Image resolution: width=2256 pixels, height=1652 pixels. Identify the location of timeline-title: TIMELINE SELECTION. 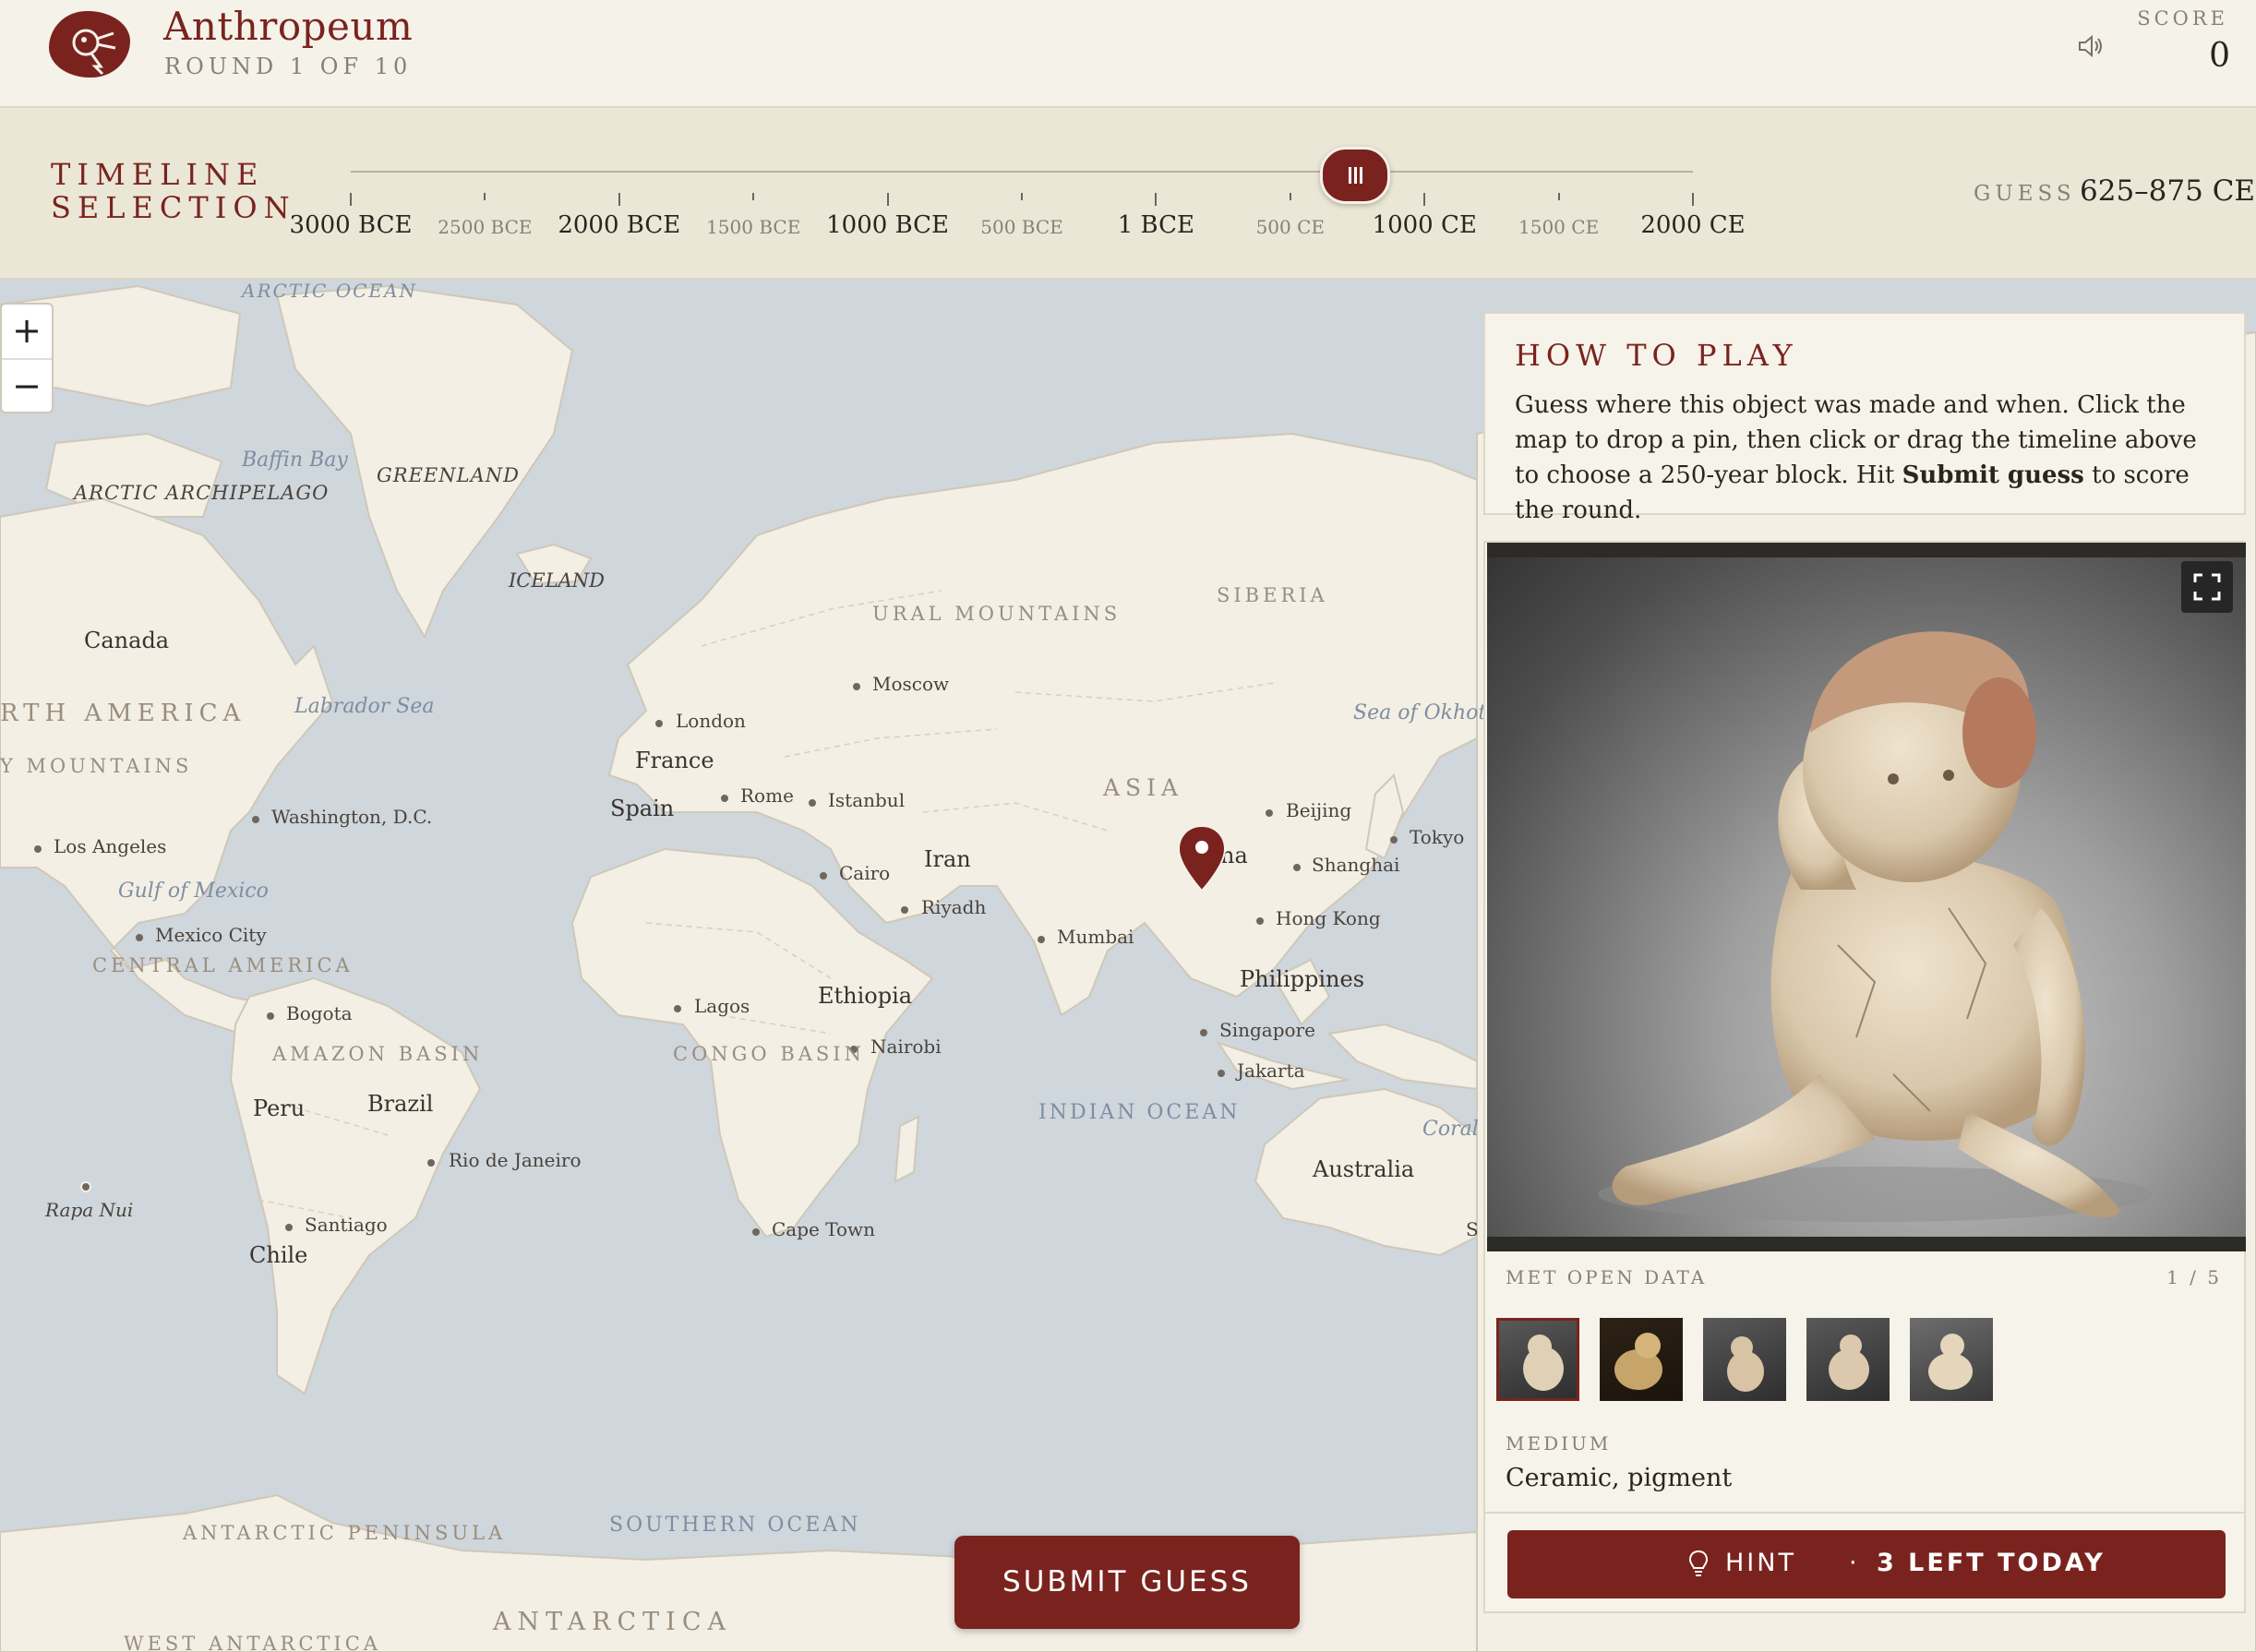
(173, 192).